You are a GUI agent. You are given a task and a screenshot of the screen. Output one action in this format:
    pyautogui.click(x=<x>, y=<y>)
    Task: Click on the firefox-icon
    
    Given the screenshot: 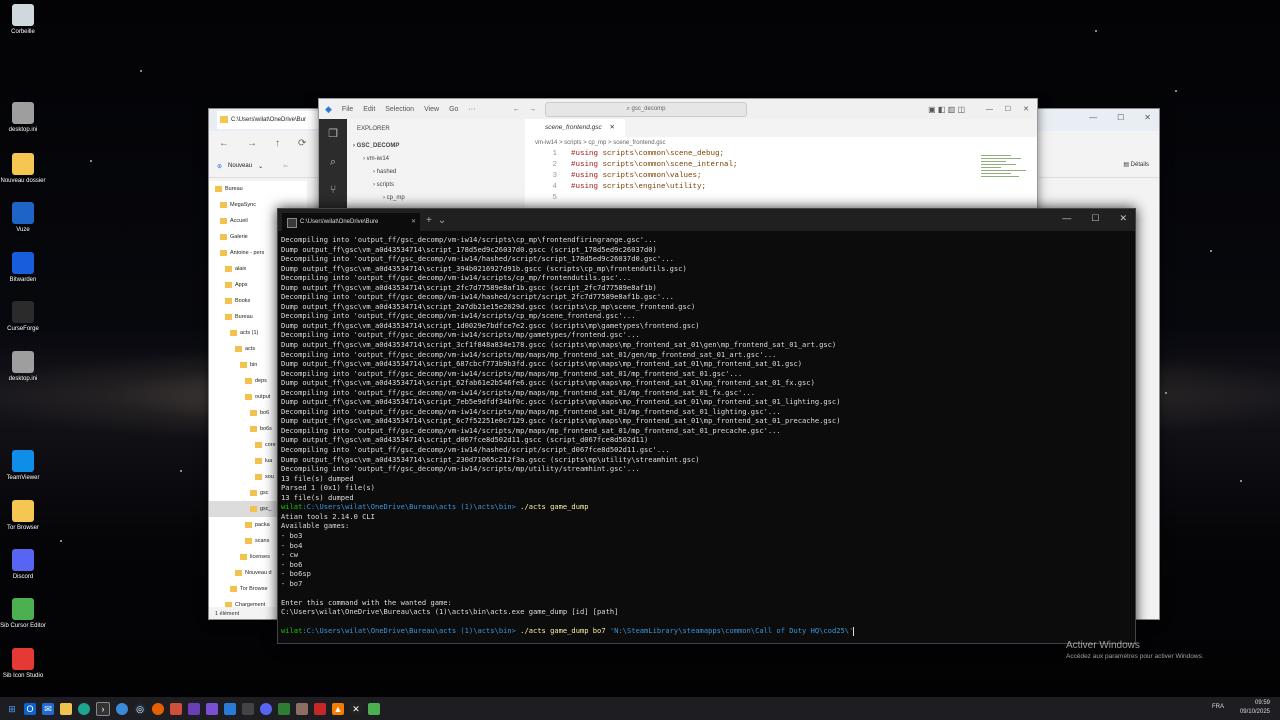 What is the action you would take?
    pyautogui.click(x=158, y=708)
    